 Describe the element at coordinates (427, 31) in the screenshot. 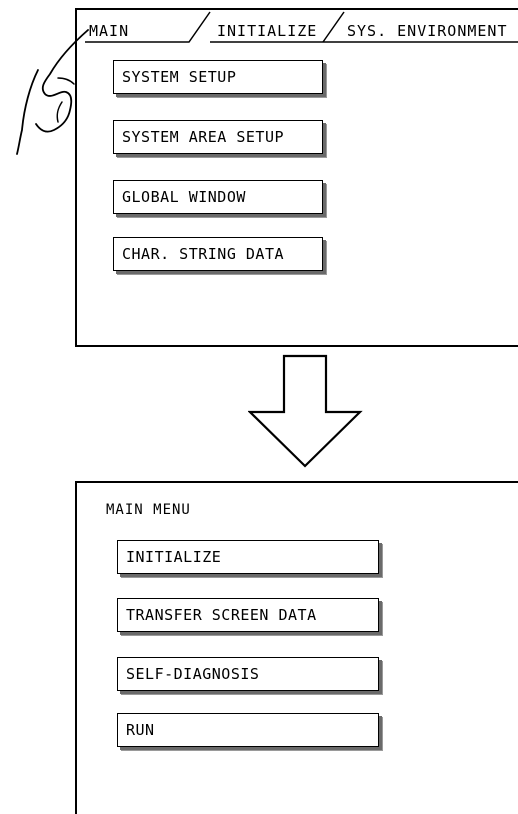

I see `tab-sys-environment: SYS. ENVIRONMENT` at that location.